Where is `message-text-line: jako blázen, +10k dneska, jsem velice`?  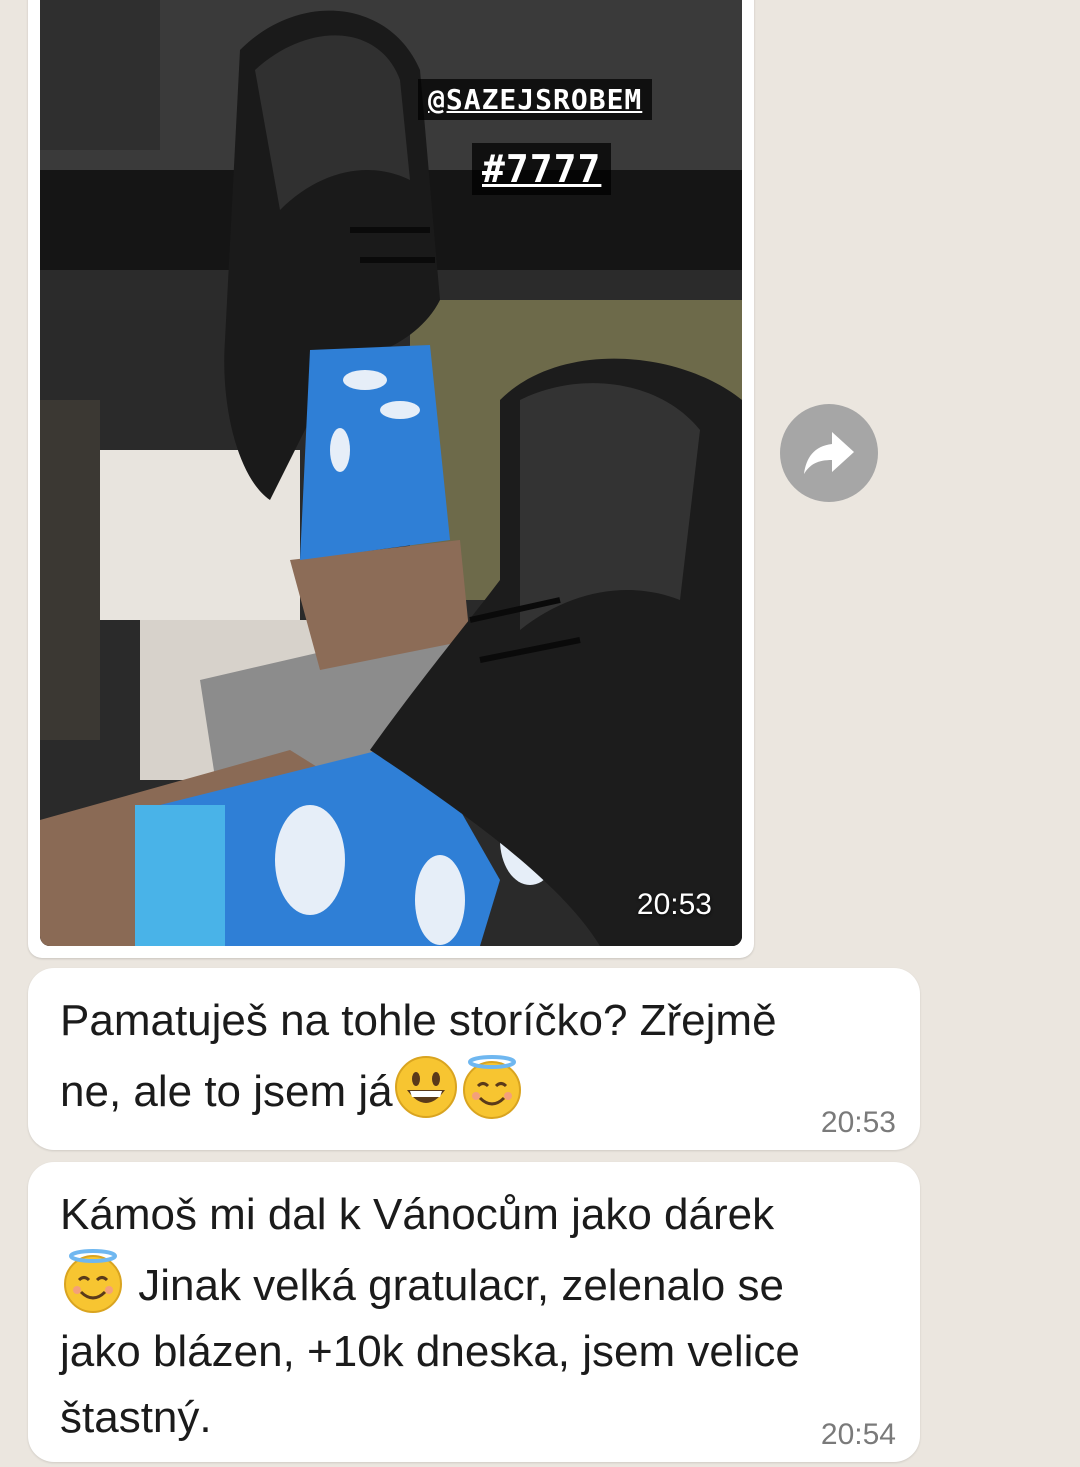
message-text-line: jako blázen, +10k dneska, jsem velice is located at coordinates (430, 1351).